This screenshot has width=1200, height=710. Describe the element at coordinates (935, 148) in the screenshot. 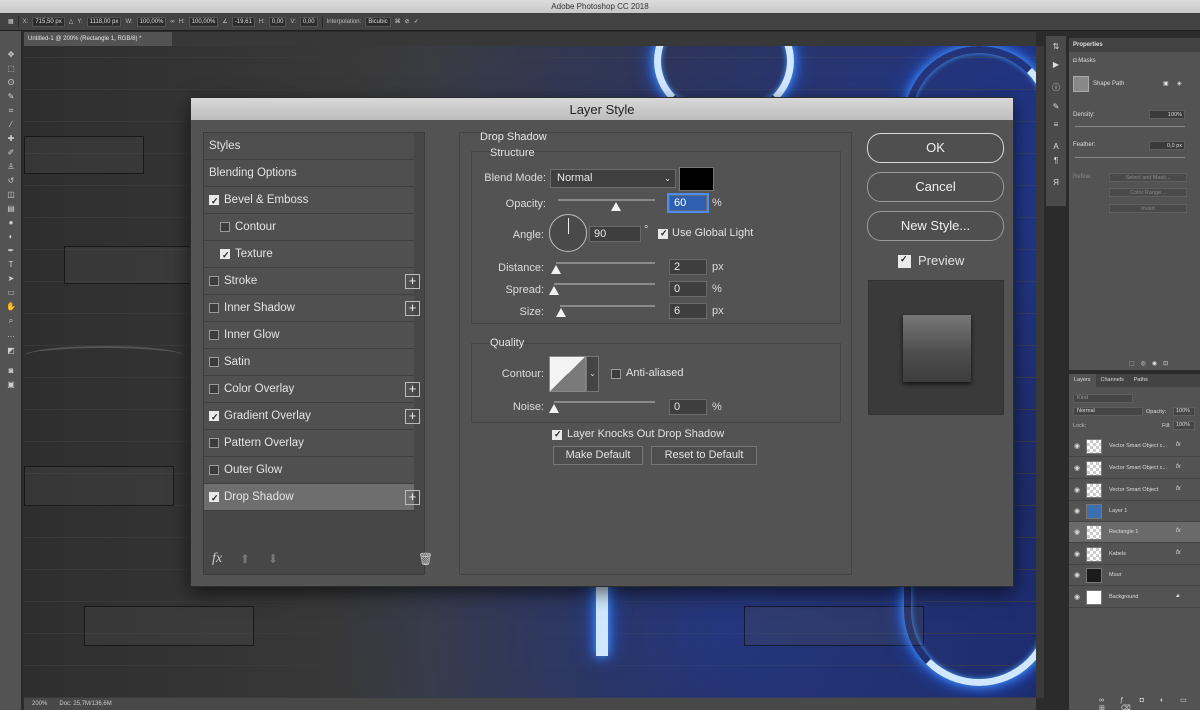

I see `ok-button: OK` at that location.